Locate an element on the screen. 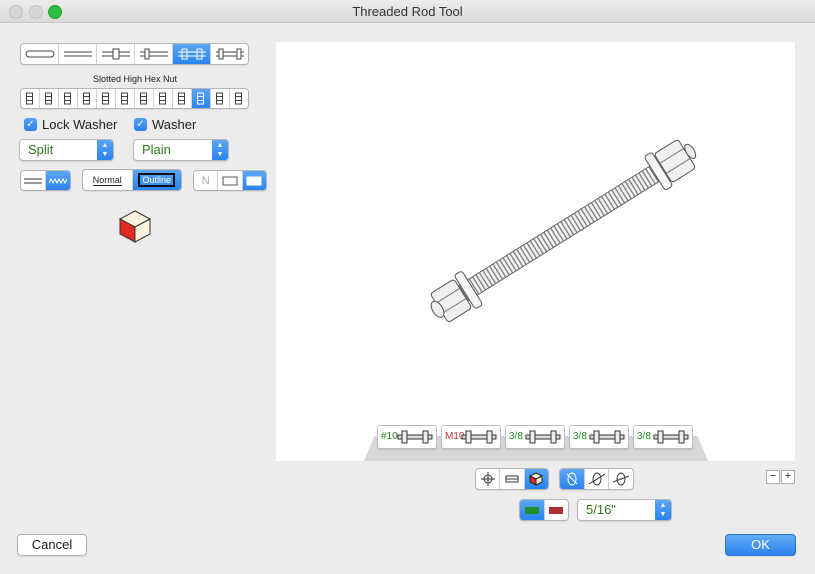  ok-button: OK is located at coordinates (760, 545).